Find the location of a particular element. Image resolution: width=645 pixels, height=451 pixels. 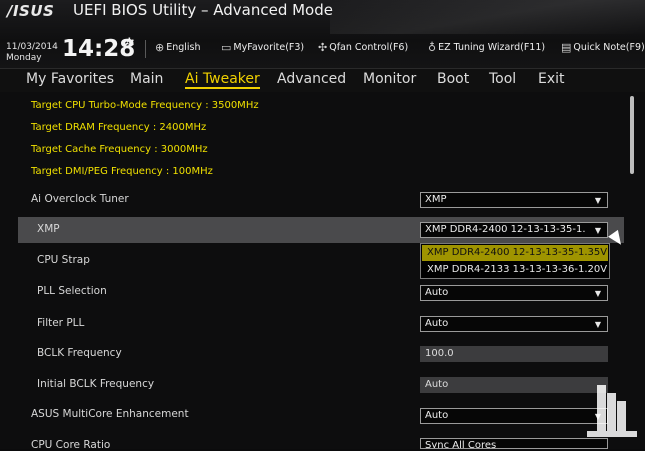

tab-exit: Exit is located at coordinates (551, 79).